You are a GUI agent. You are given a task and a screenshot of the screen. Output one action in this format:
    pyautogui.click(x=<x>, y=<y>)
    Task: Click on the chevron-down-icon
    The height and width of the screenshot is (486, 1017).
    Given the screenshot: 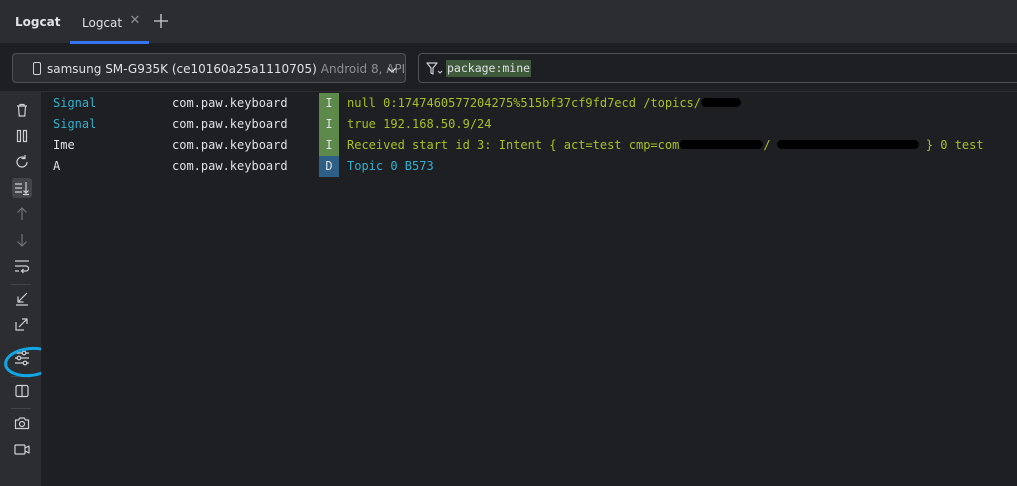 What is the action you would take?
    pyautogui.click(x=392, y=69)
    